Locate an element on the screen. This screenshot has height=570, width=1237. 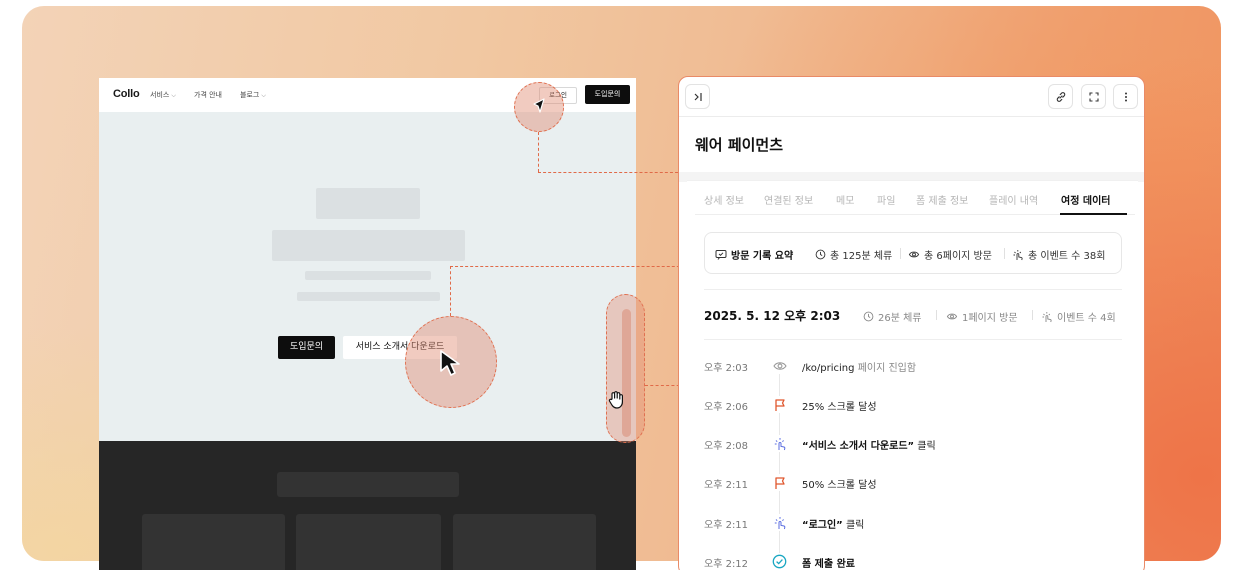
summary-pages-text: 총 6페이지 방문 is located at coordinates (958, 256).